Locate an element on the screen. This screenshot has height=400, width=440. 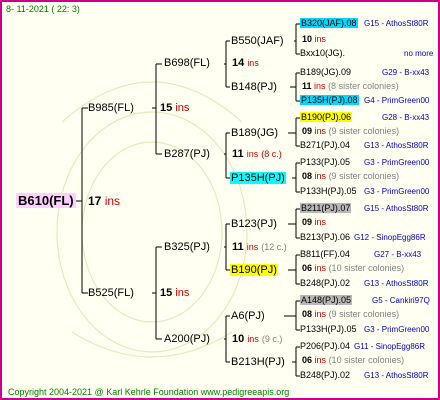
gen4-2-top-link: G29 - B-xx43 is located at coordinates (405, 72).